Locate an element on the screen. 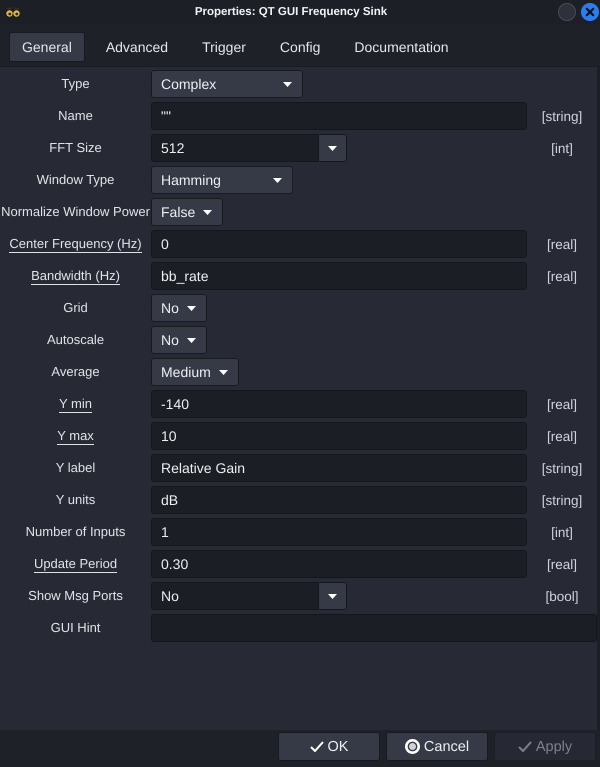 This screenshot has height=767, width=600. field-label: Y label is located at coordinates (76, 468).